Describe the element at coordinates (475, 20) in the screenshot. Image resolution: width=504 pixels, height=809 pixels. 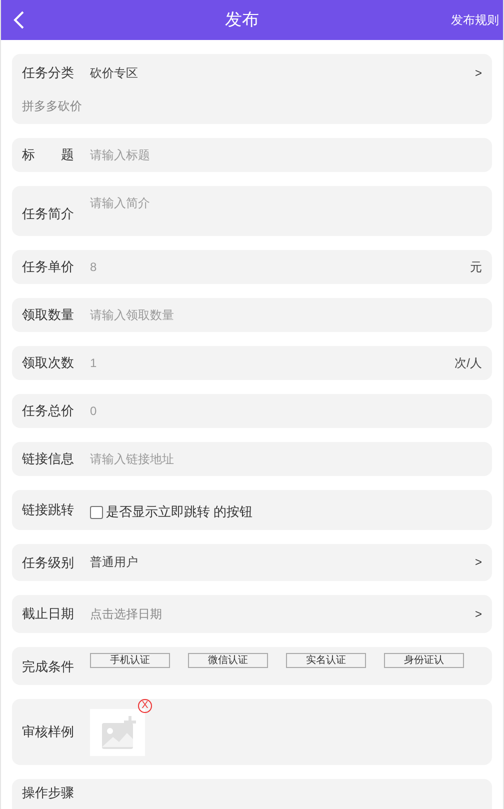
I see `rules-link: 发布规则` at that location.